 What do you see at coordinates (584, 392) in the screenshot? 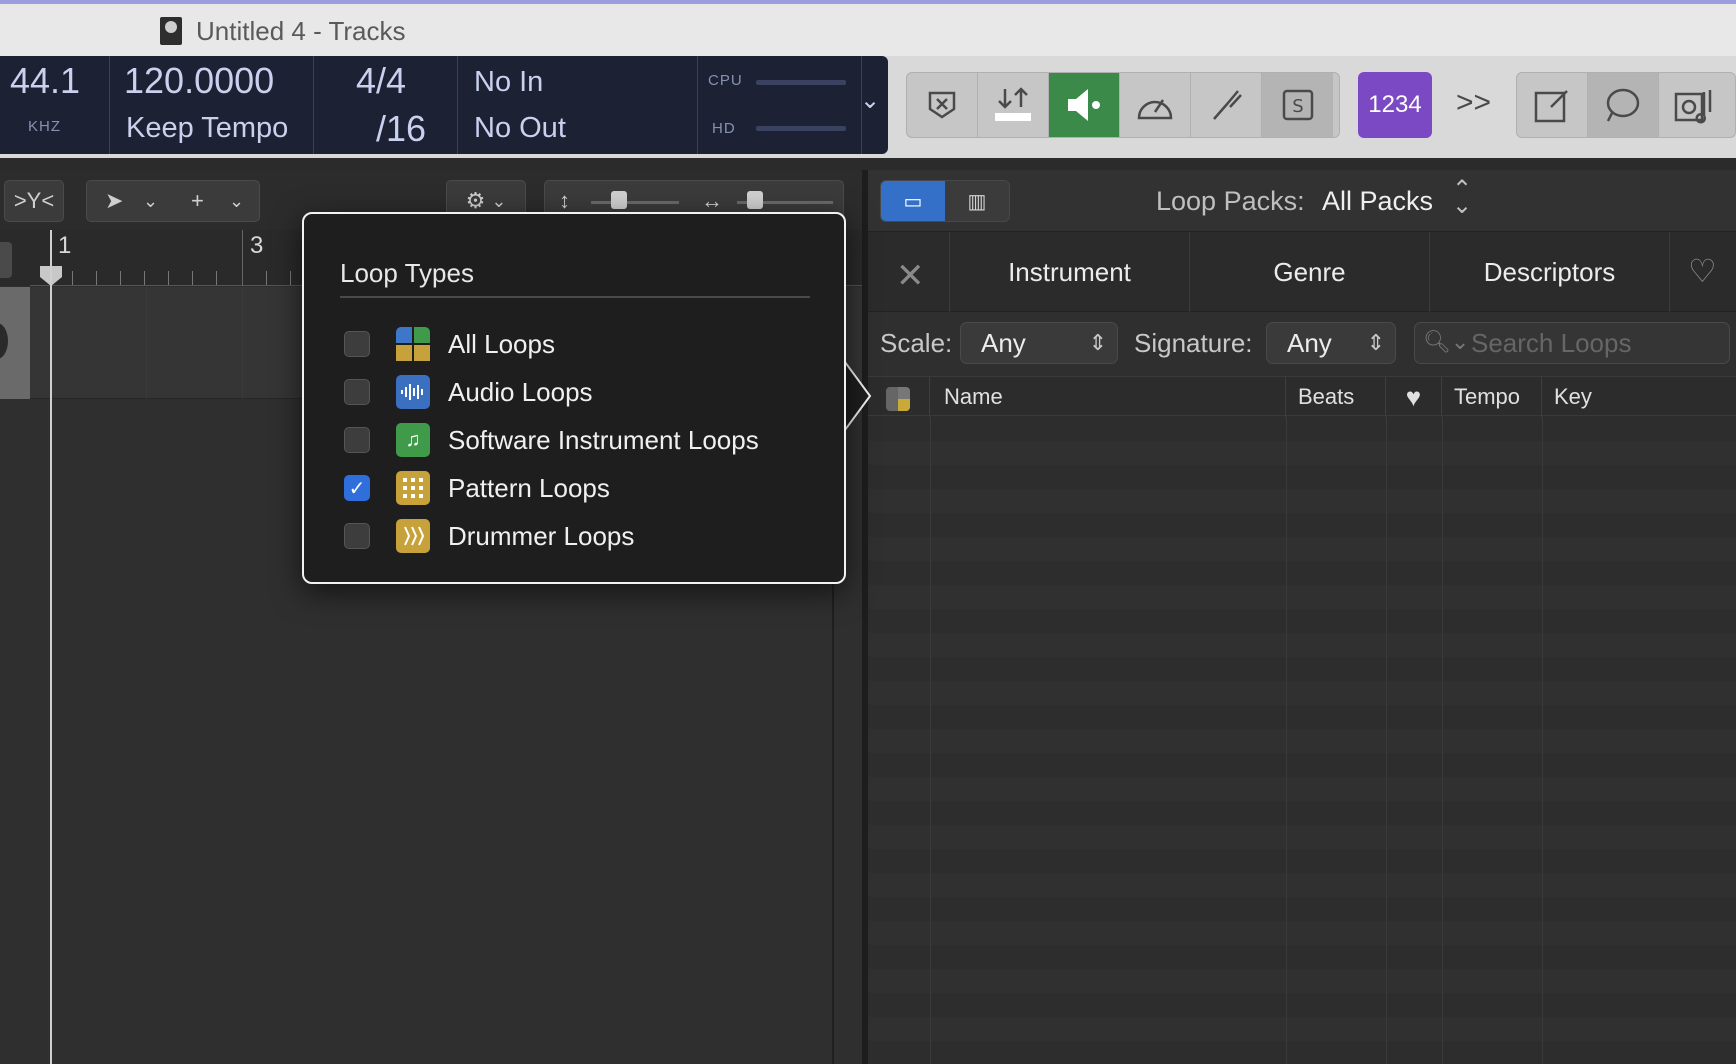
I see `loop-type-audio: Audio Loops` at bounding box center [584, 392].